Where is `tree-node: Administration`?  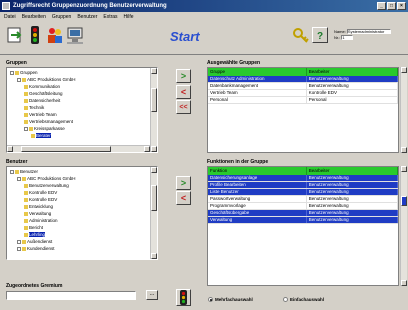 tree-node: Administration is located at coordinates (79, 220).